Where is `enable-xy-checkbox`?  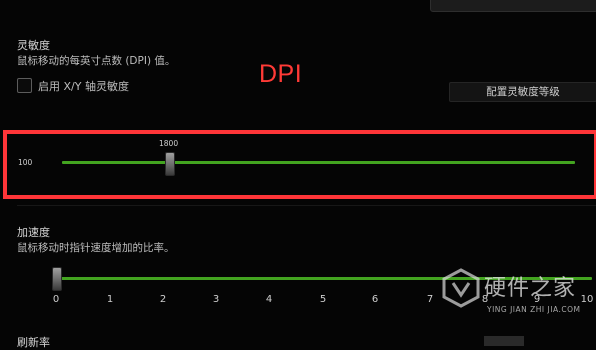 enable-xy-checkbox is located at coordinates (24, 85).